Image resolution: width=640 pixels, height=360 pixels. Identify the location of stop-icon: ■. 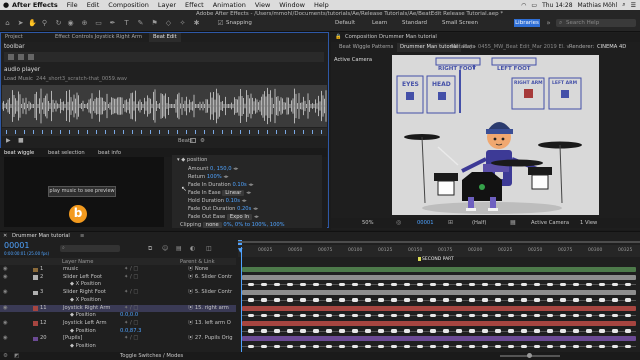
(21, 140).